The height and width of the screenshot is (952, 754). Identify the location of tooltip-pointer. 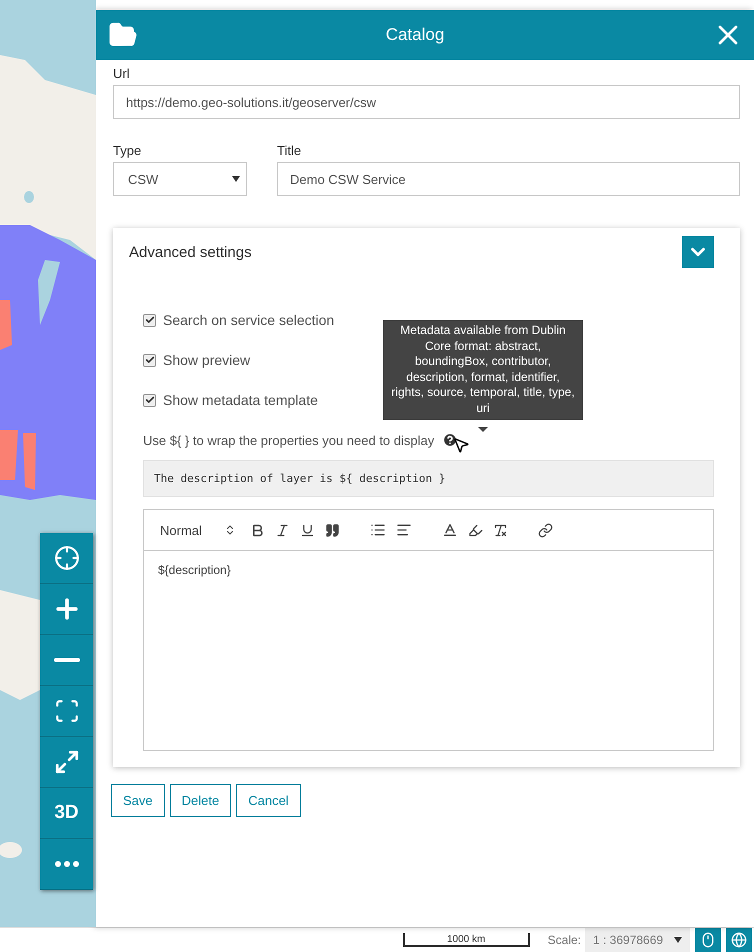
(483, 429).